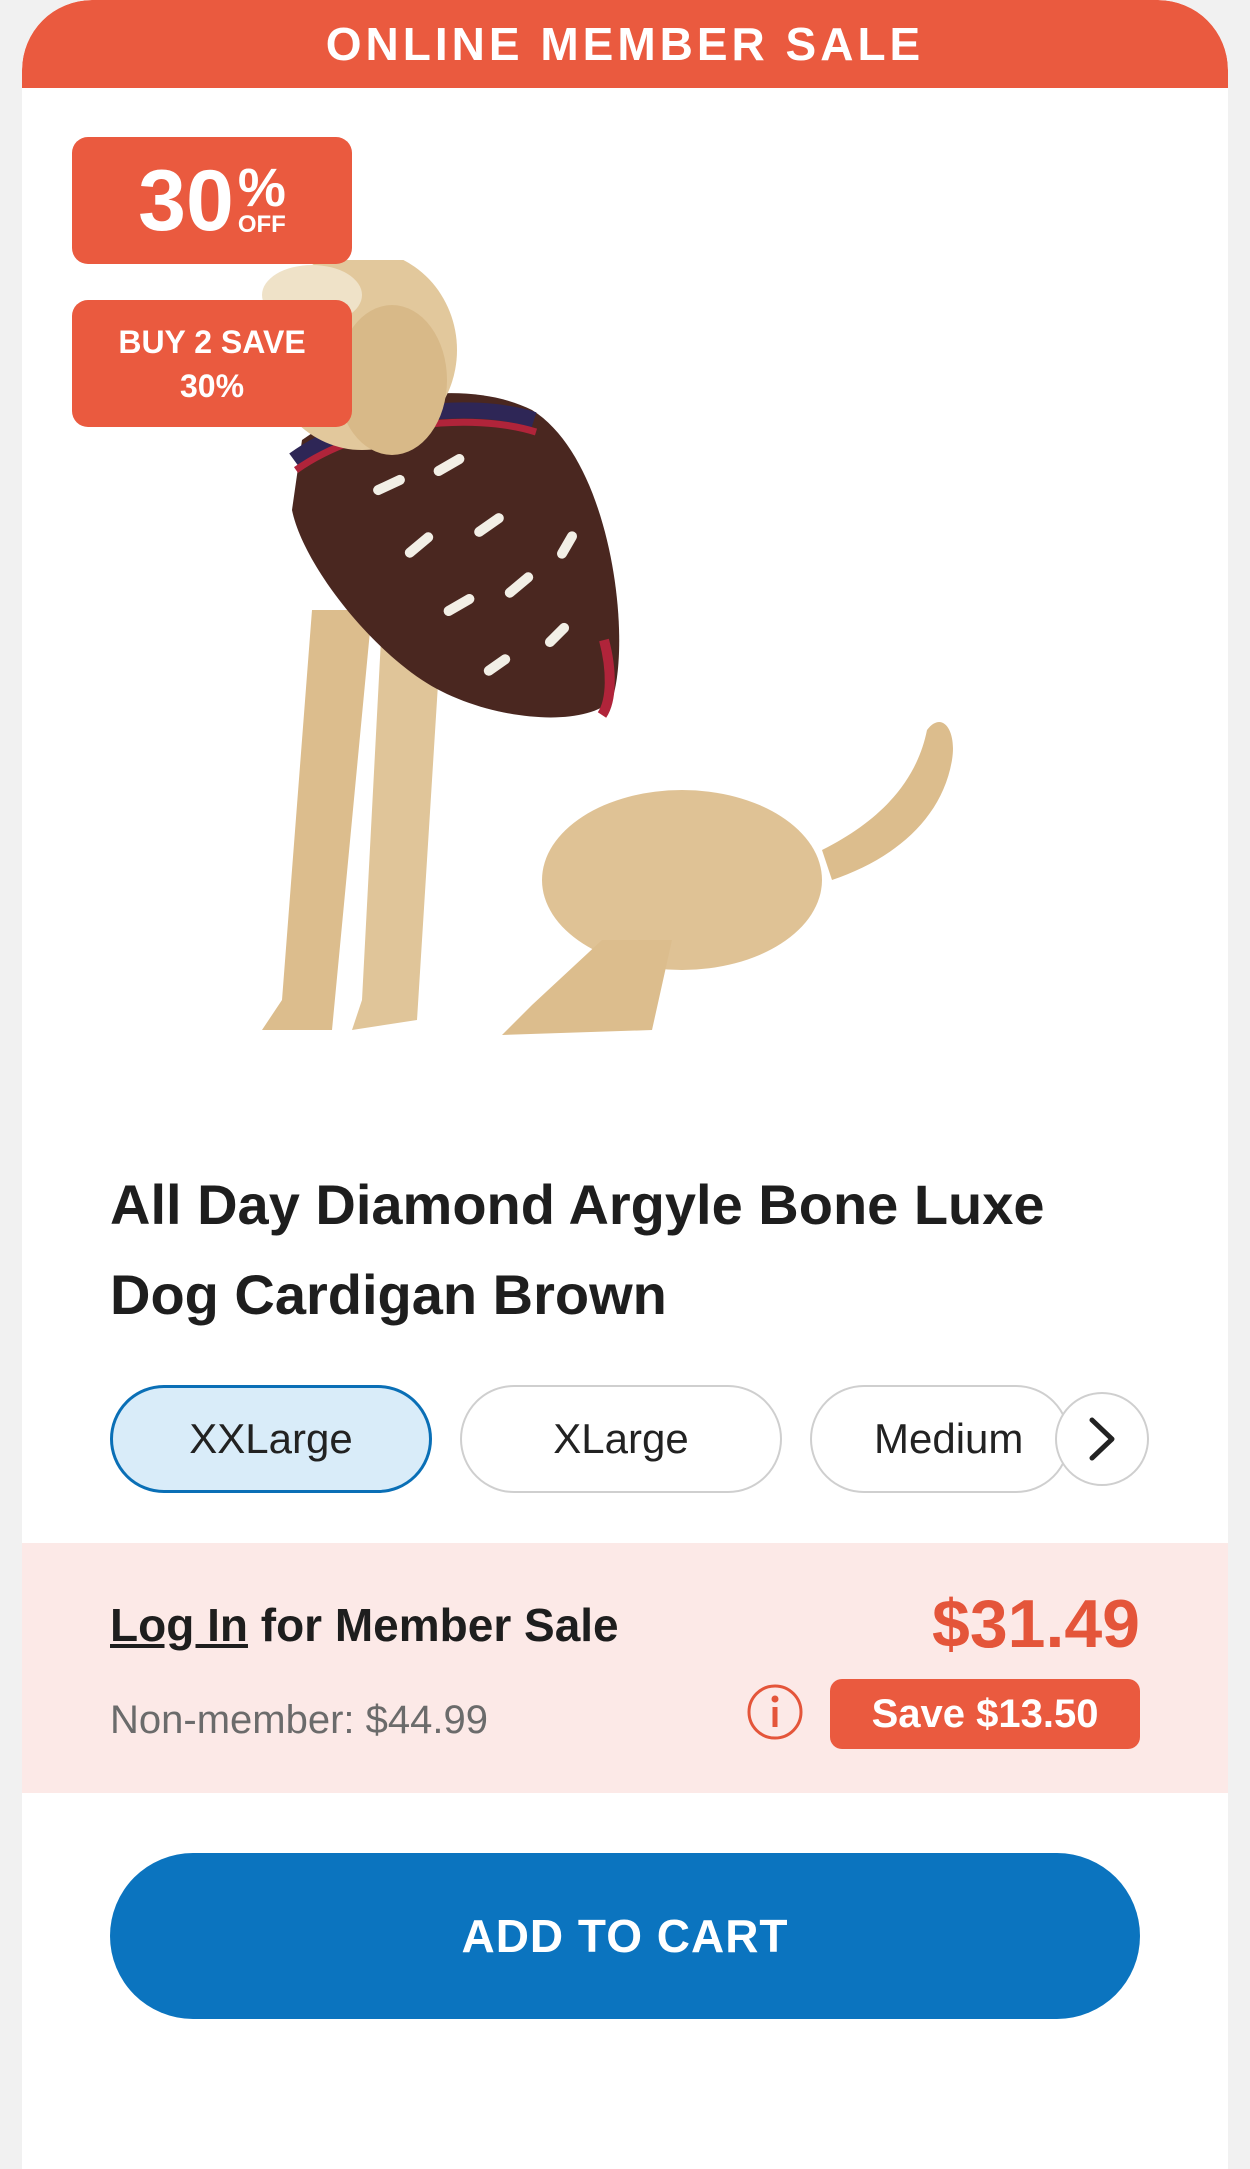 The image size is (1250, 2169). Describe the element at coordinates (299, 1720) in the screenshot. I see `non-member-price: Non-member: $44.99` at that location.